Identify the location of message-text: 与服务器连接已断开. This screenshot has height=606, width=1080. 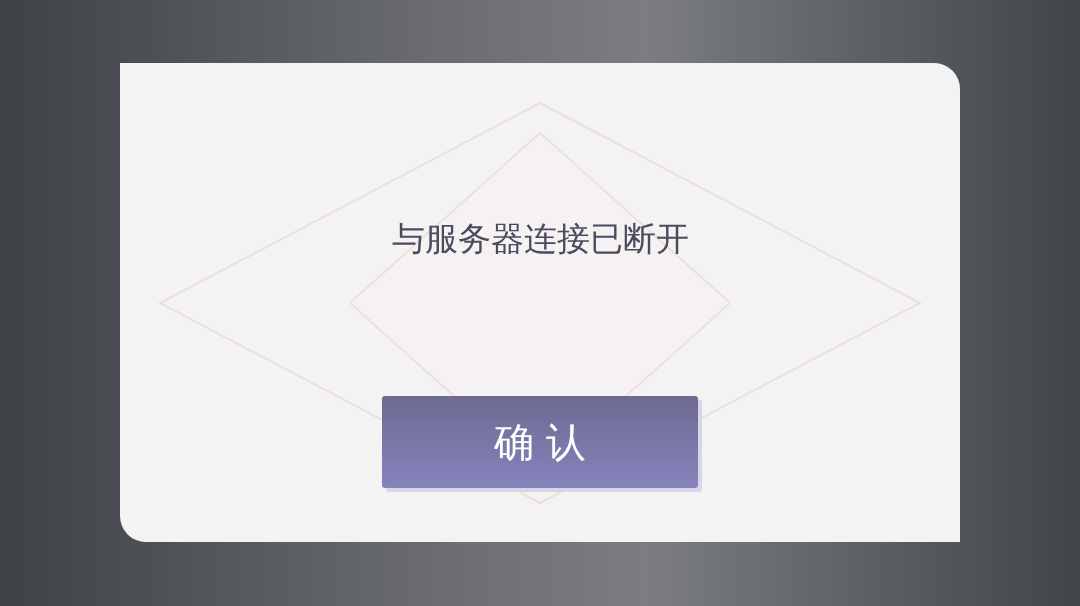
(540, 239).